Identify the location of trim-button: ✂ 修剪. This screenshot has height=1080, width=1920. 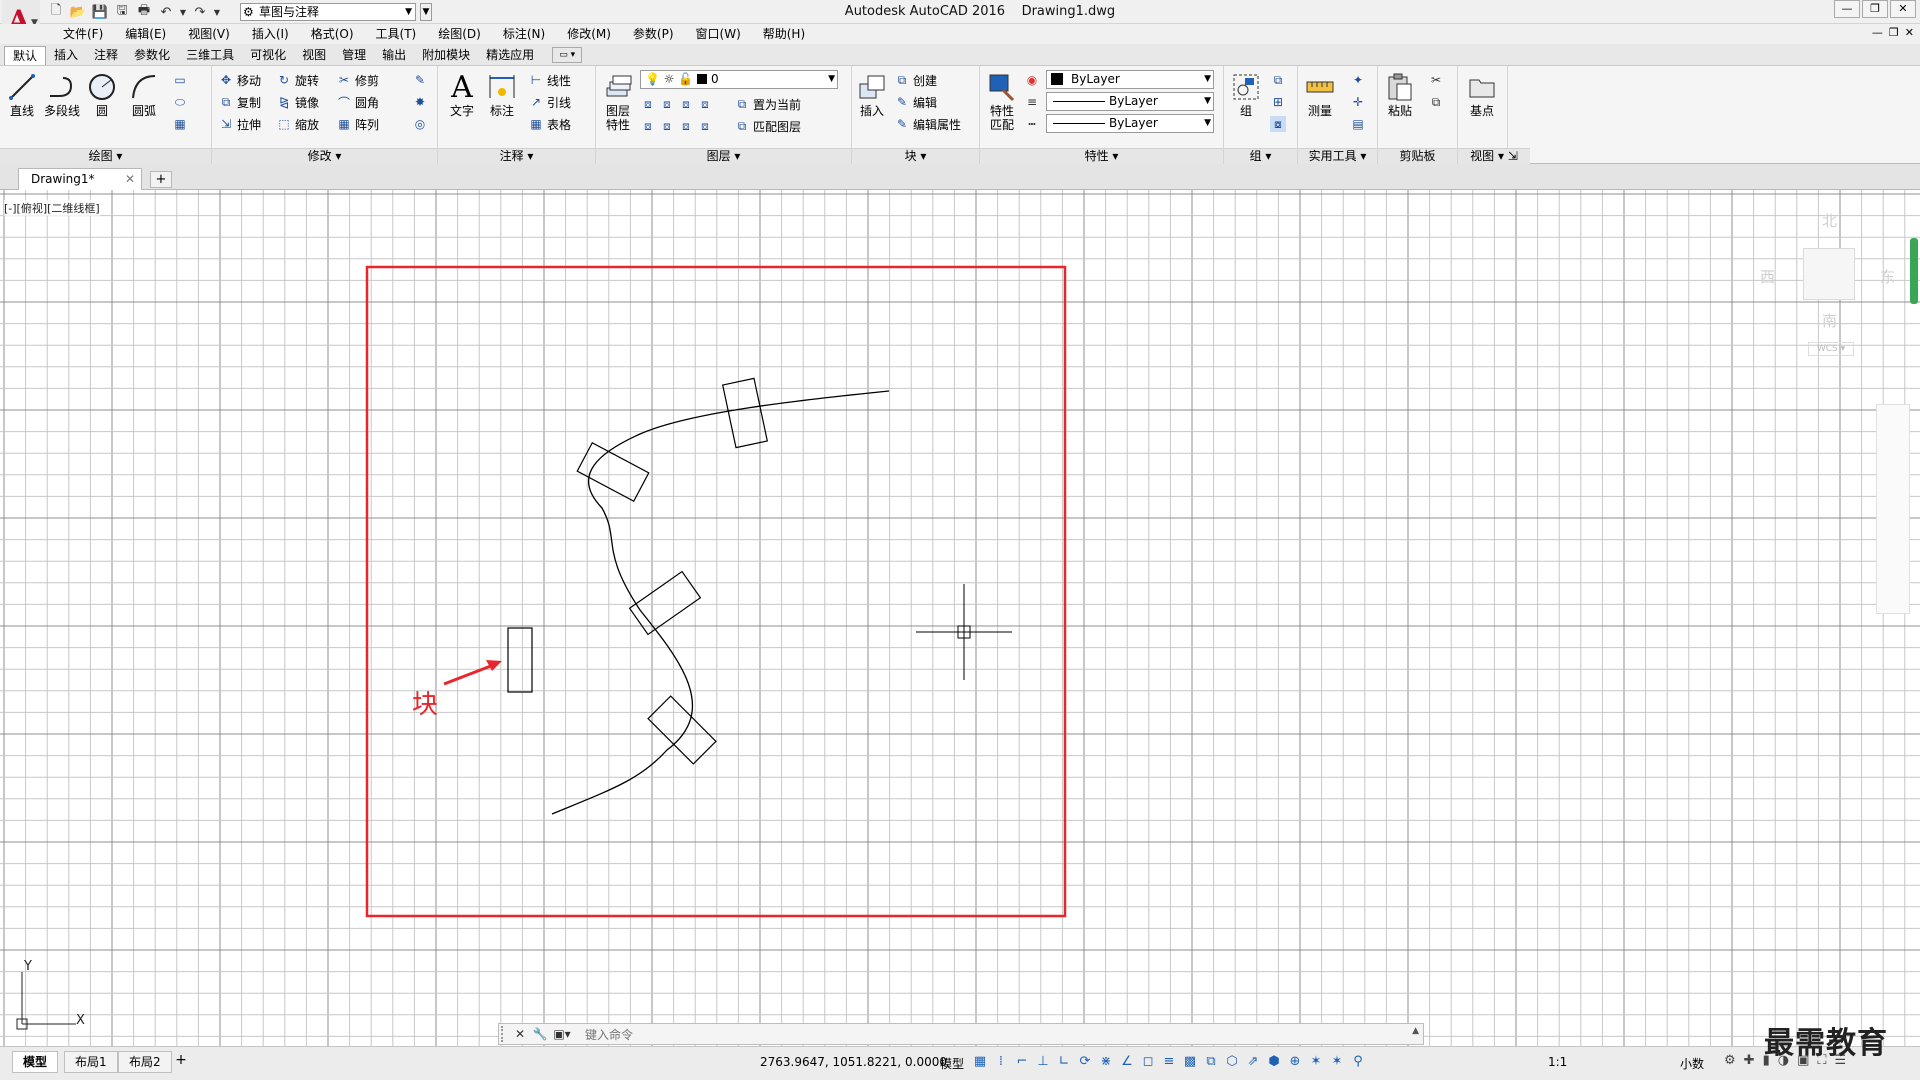
(357, 80).